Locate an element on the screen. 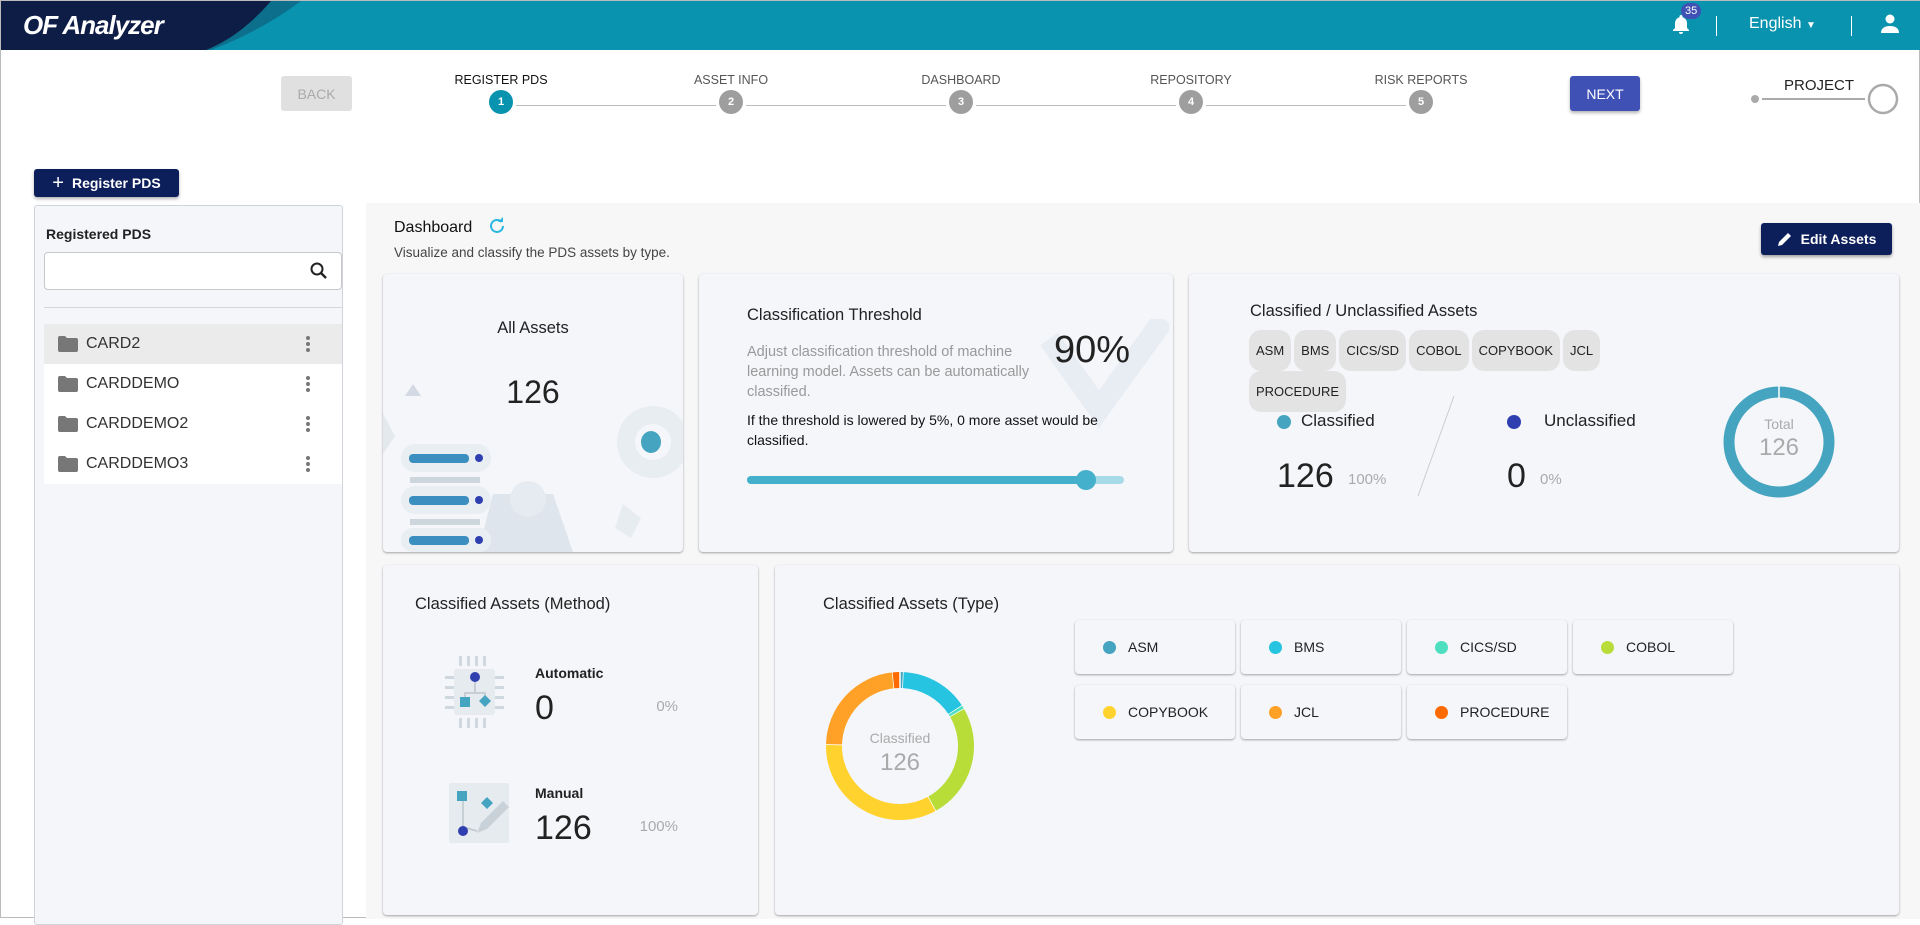  type-legend: ASMBMSCICS/SD COBOL COPYBOOK JCL PROCEDURE is located at coordinates (1410, 679).